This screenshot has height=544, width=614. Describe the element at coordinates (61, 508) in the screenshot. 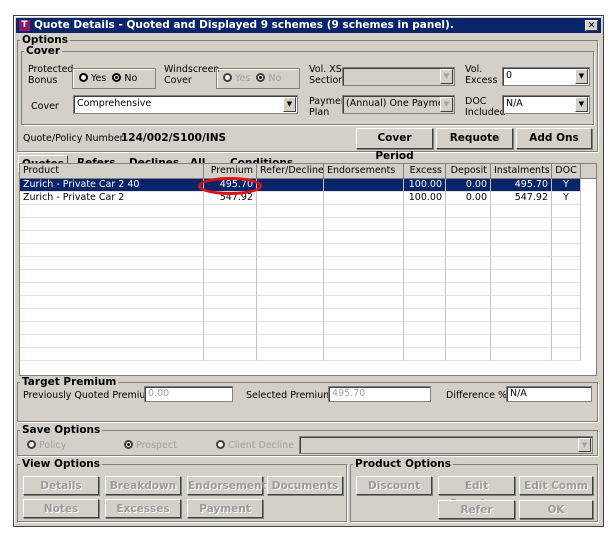

I see `notes-button: Notes` at that location.